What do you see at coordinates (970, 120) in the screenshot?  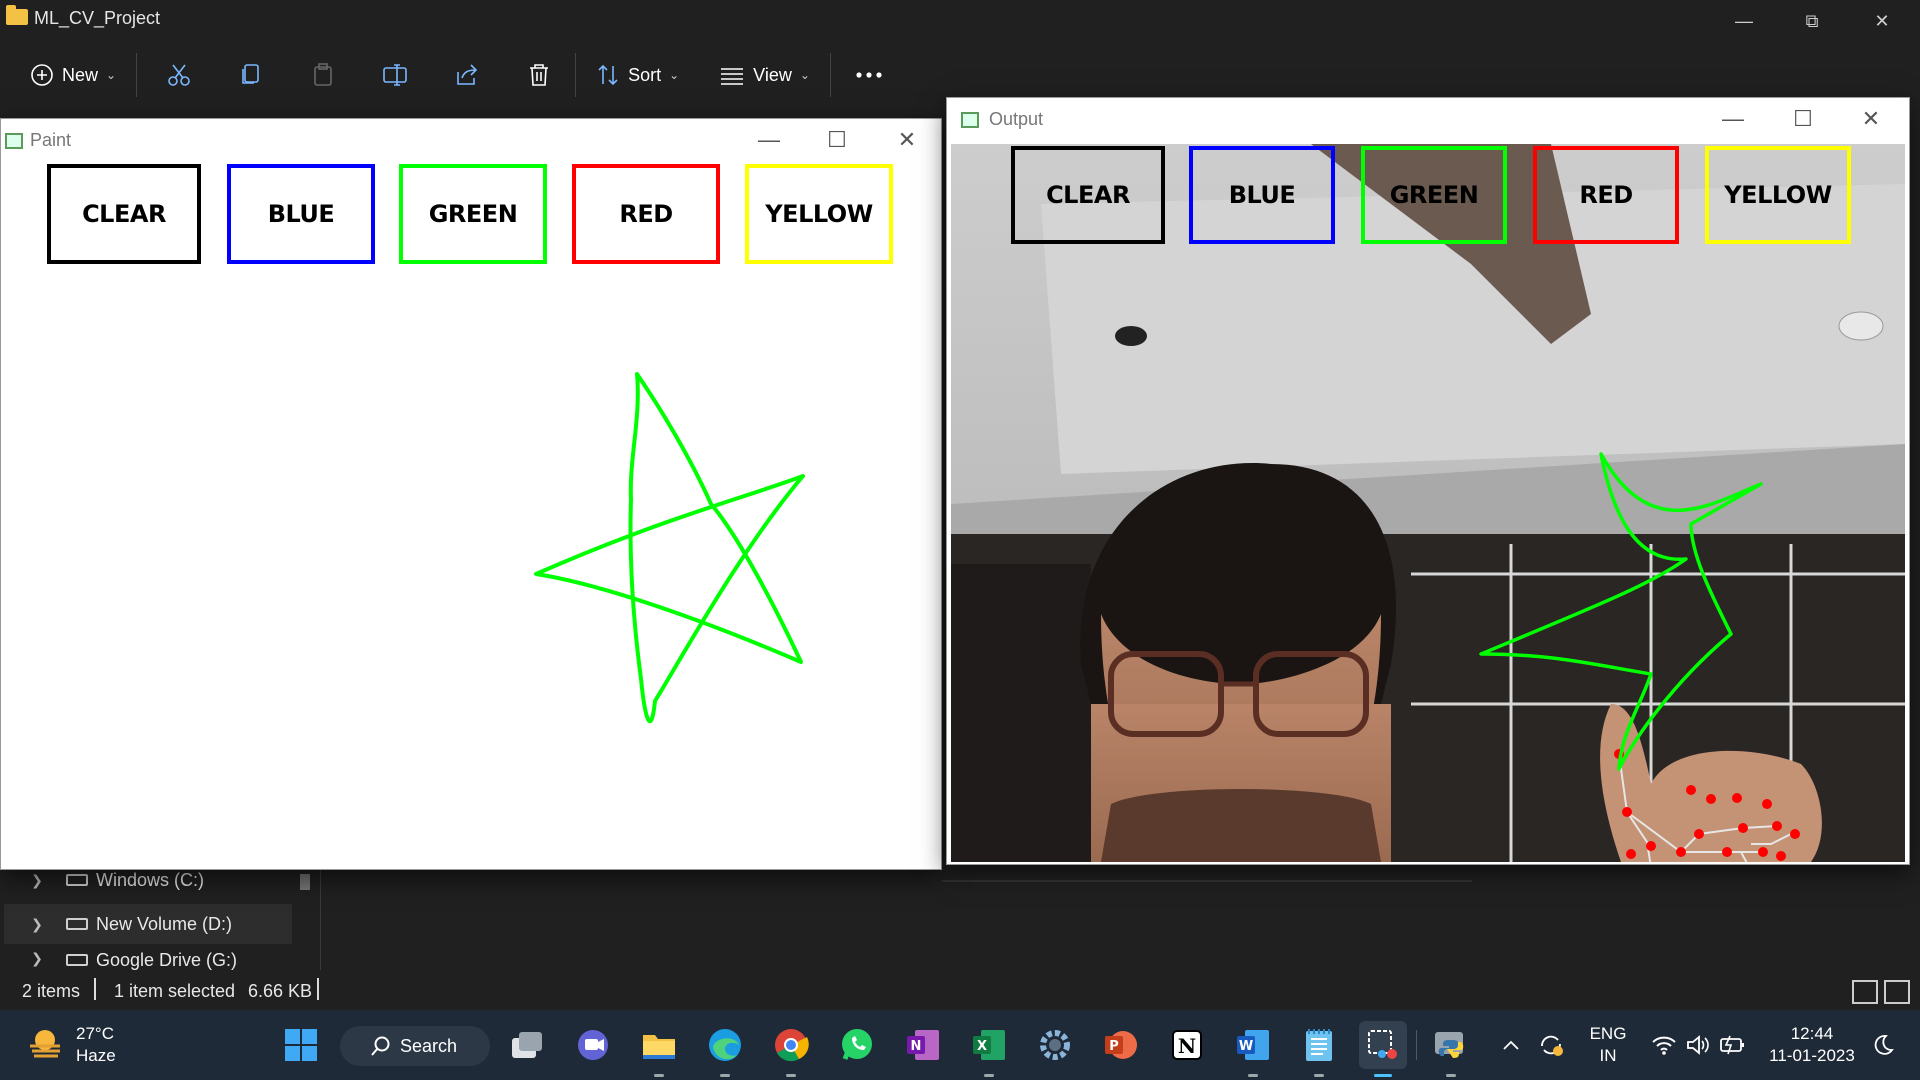 I see `app-icon` at bounding box center [970, 120].